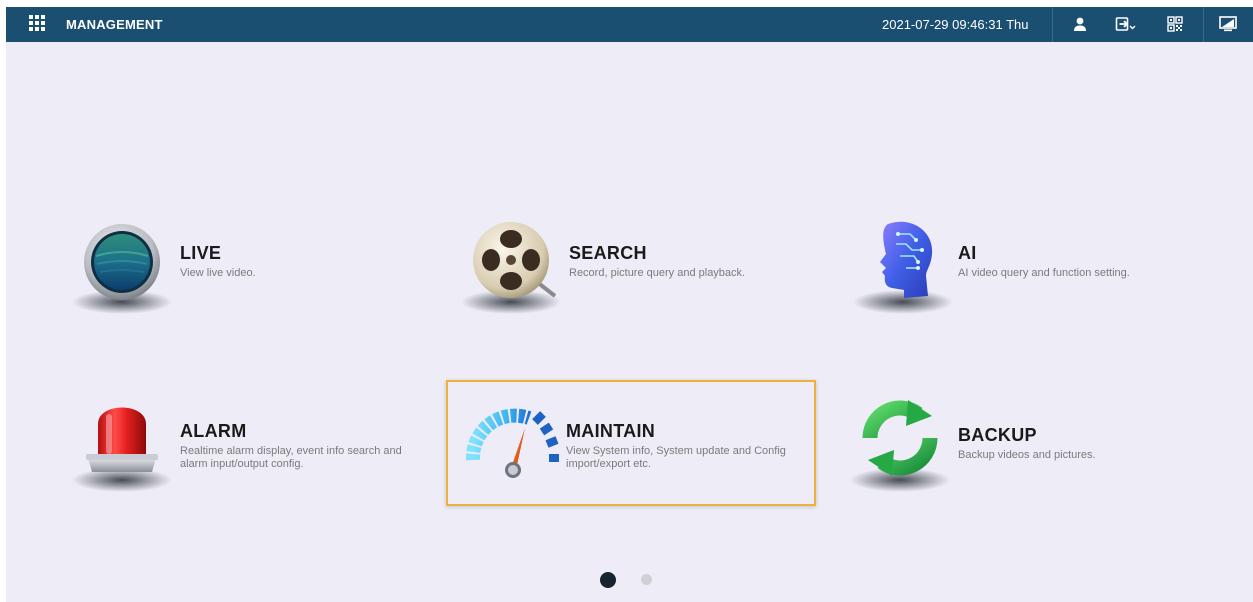 Image resolution: width=1253 pixels, height=602 pixels. I want to click on menu-grid-icon, so click(37, 23).